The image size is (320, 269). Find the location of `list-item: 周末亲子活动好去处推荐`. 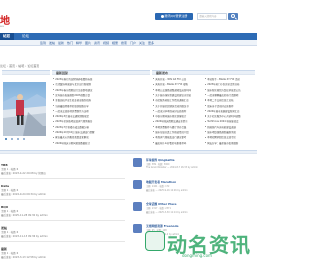

list-item: 周末亲子活动好去处推荐 is located at coordinates (230, 106).